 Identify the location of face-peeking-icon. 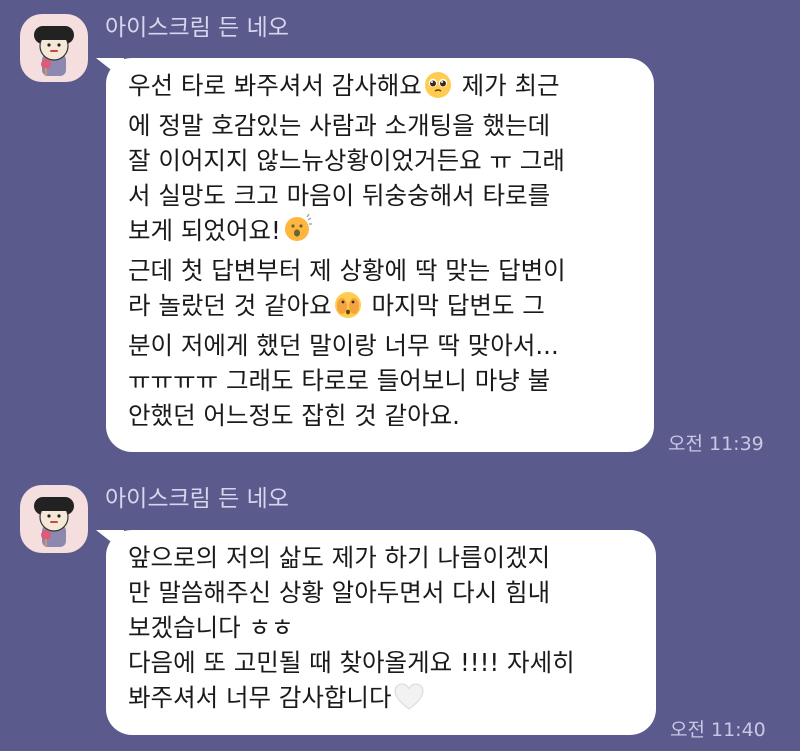
(348, 309).